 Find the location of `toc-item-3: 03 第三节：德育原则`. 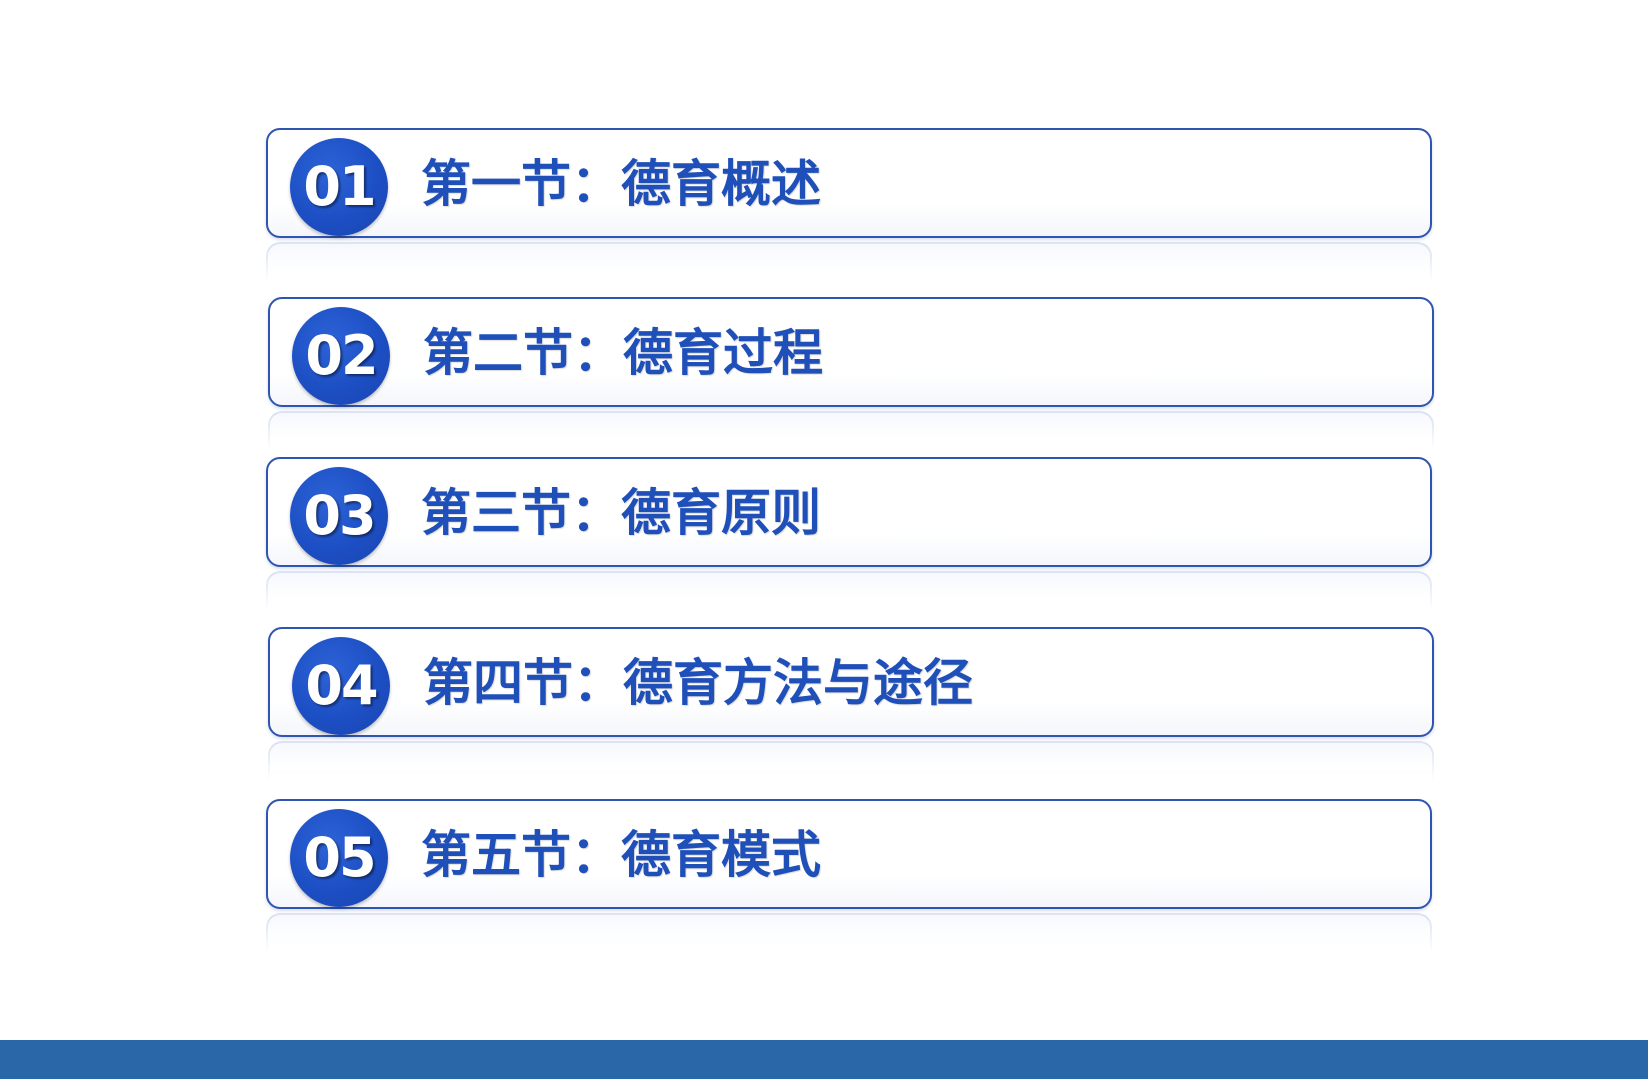

toc-item-3: 03 第三节：德育原则 is located at coordinates (849, 534).